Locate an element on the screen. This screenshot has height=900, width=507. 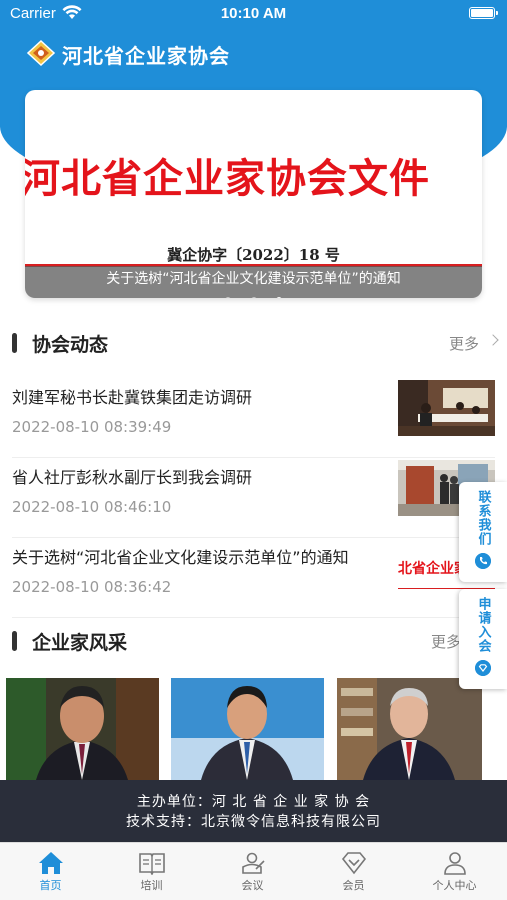
news-thumbnail is located at coordinates (446, 408).